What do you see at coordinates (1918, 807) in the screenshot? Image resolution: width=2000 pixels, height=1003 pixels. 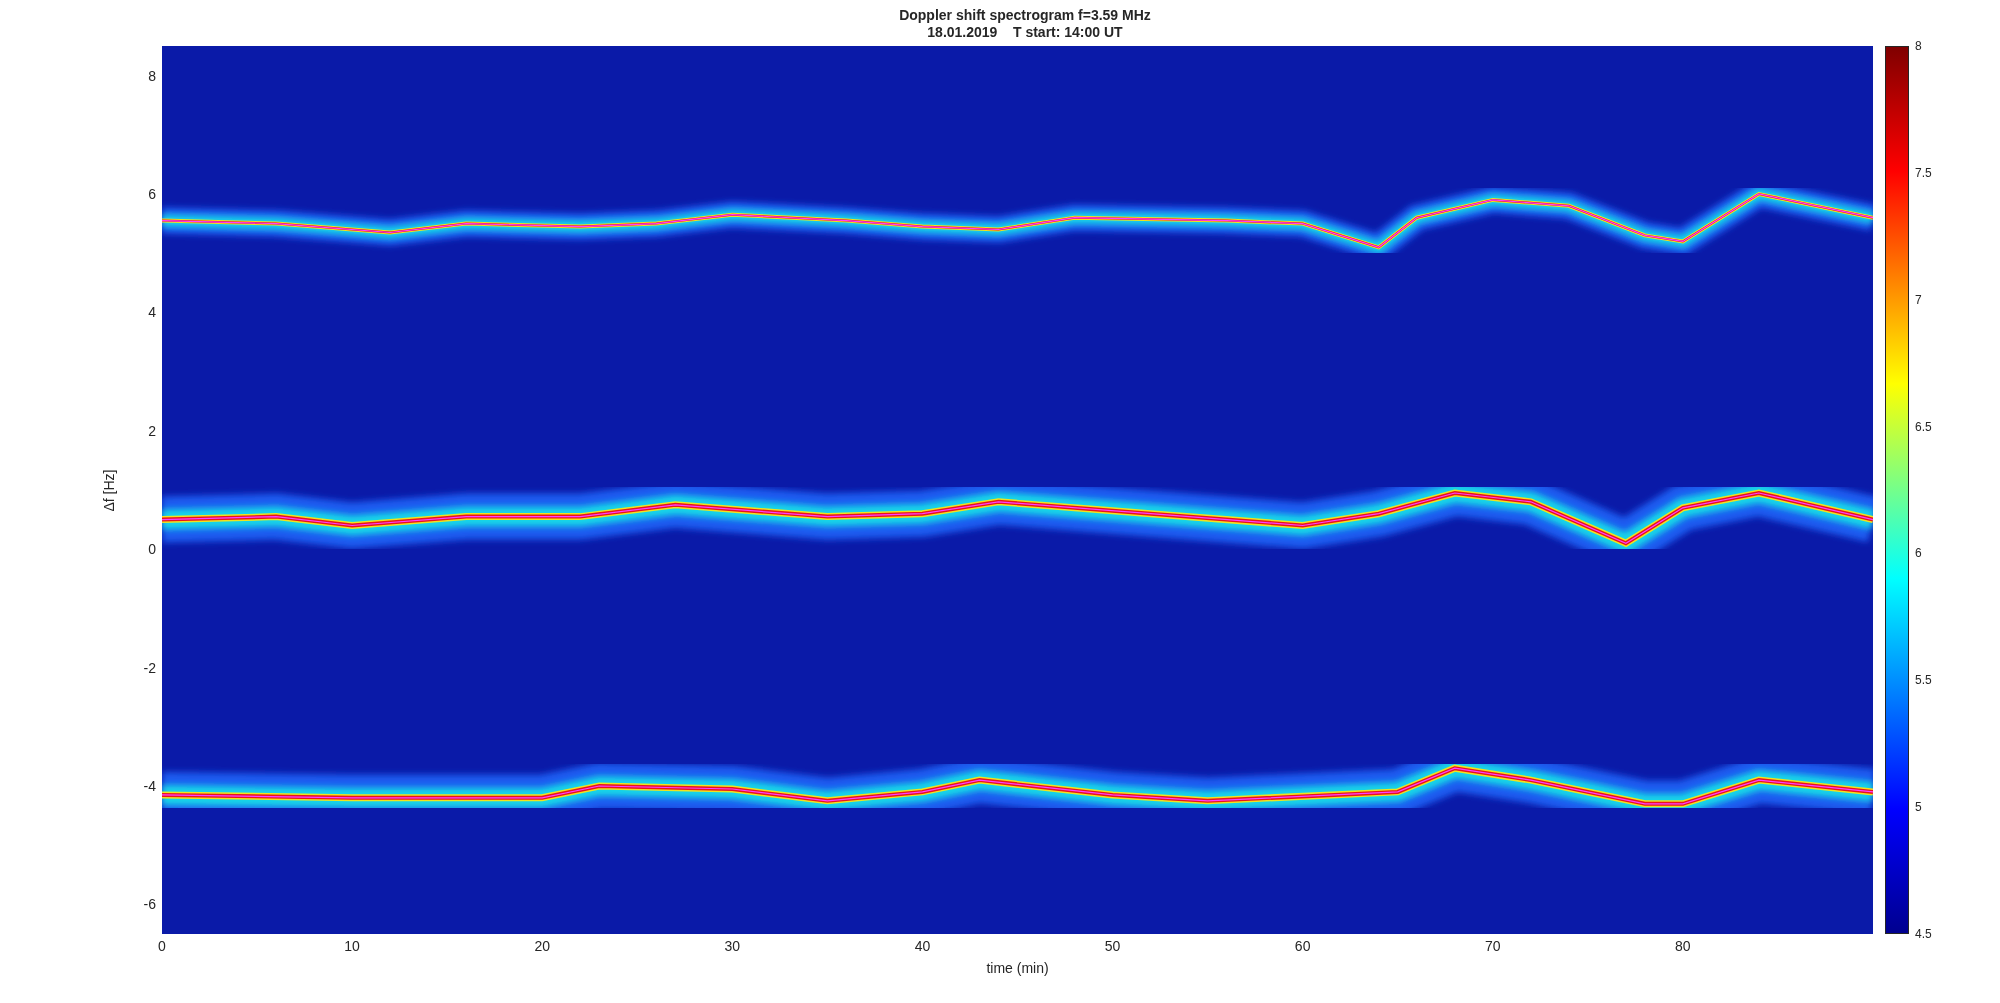 I see `colorbar-tick-label: 5` at bounding box center [1918, 807].